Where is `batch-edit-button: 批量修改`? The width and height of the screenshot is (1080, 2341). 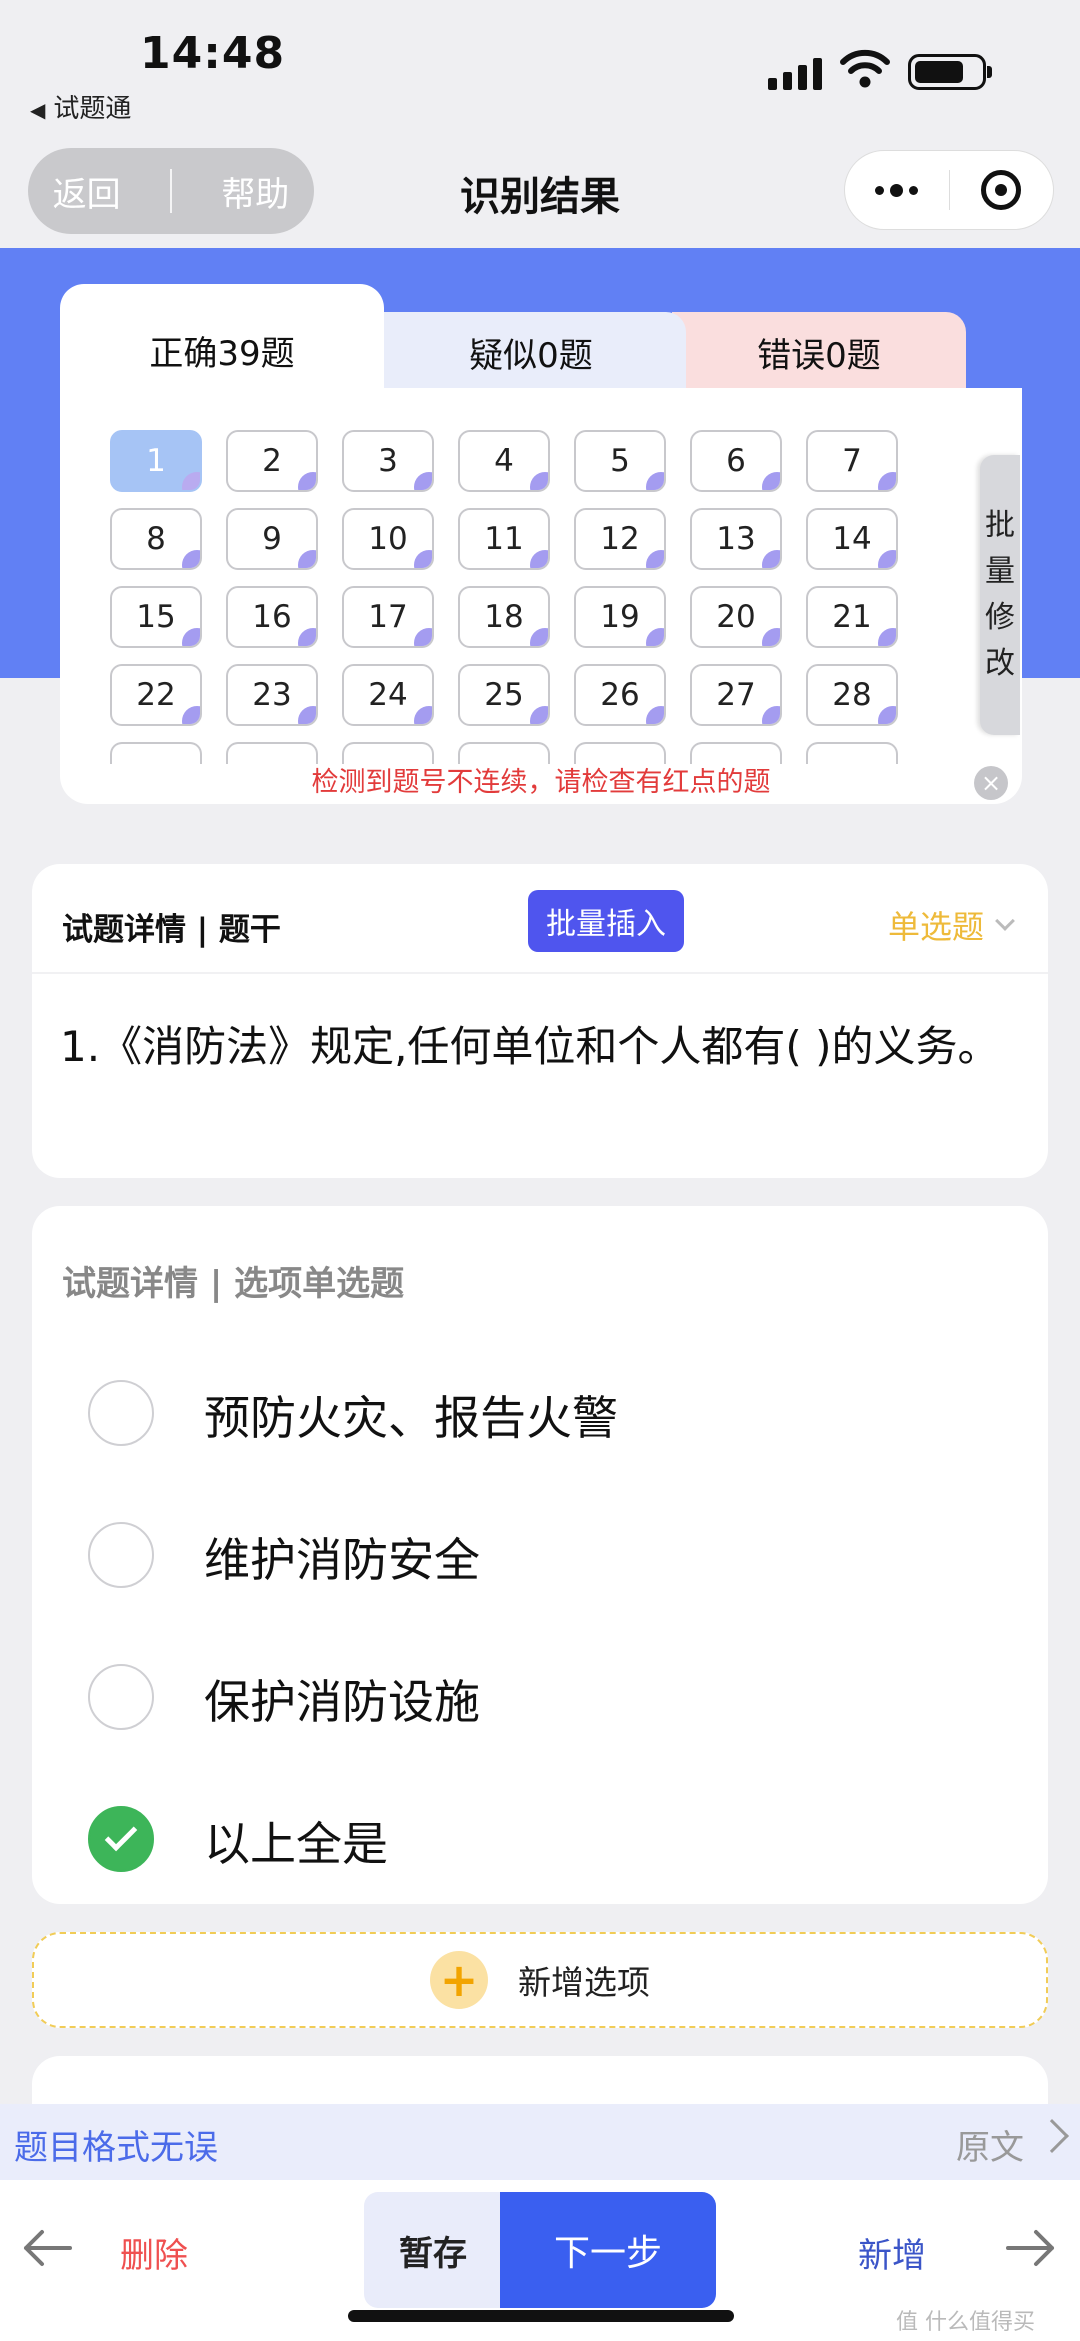
batch-edit-button: 批量修改 is located at coordinates (1000, 595).